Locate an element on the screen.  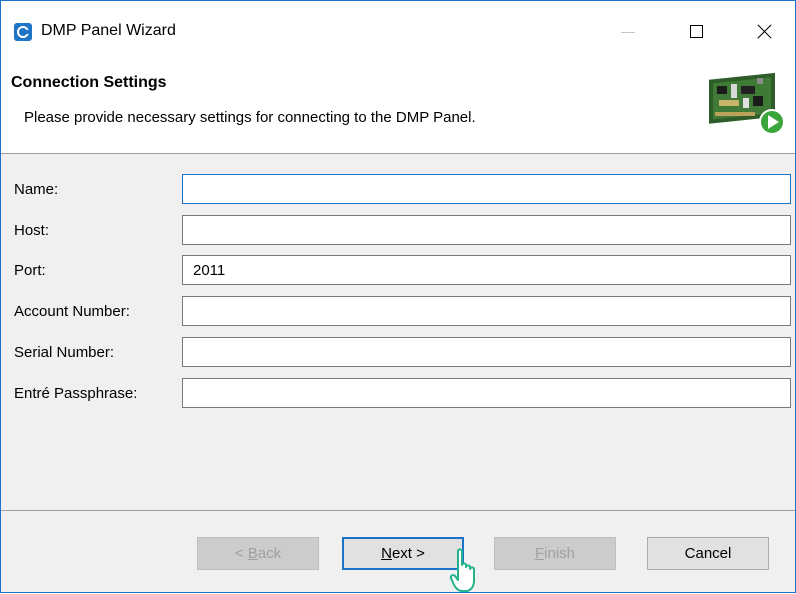
title-bar: DMP Panel Wizard is located at coordinates (398, 32).